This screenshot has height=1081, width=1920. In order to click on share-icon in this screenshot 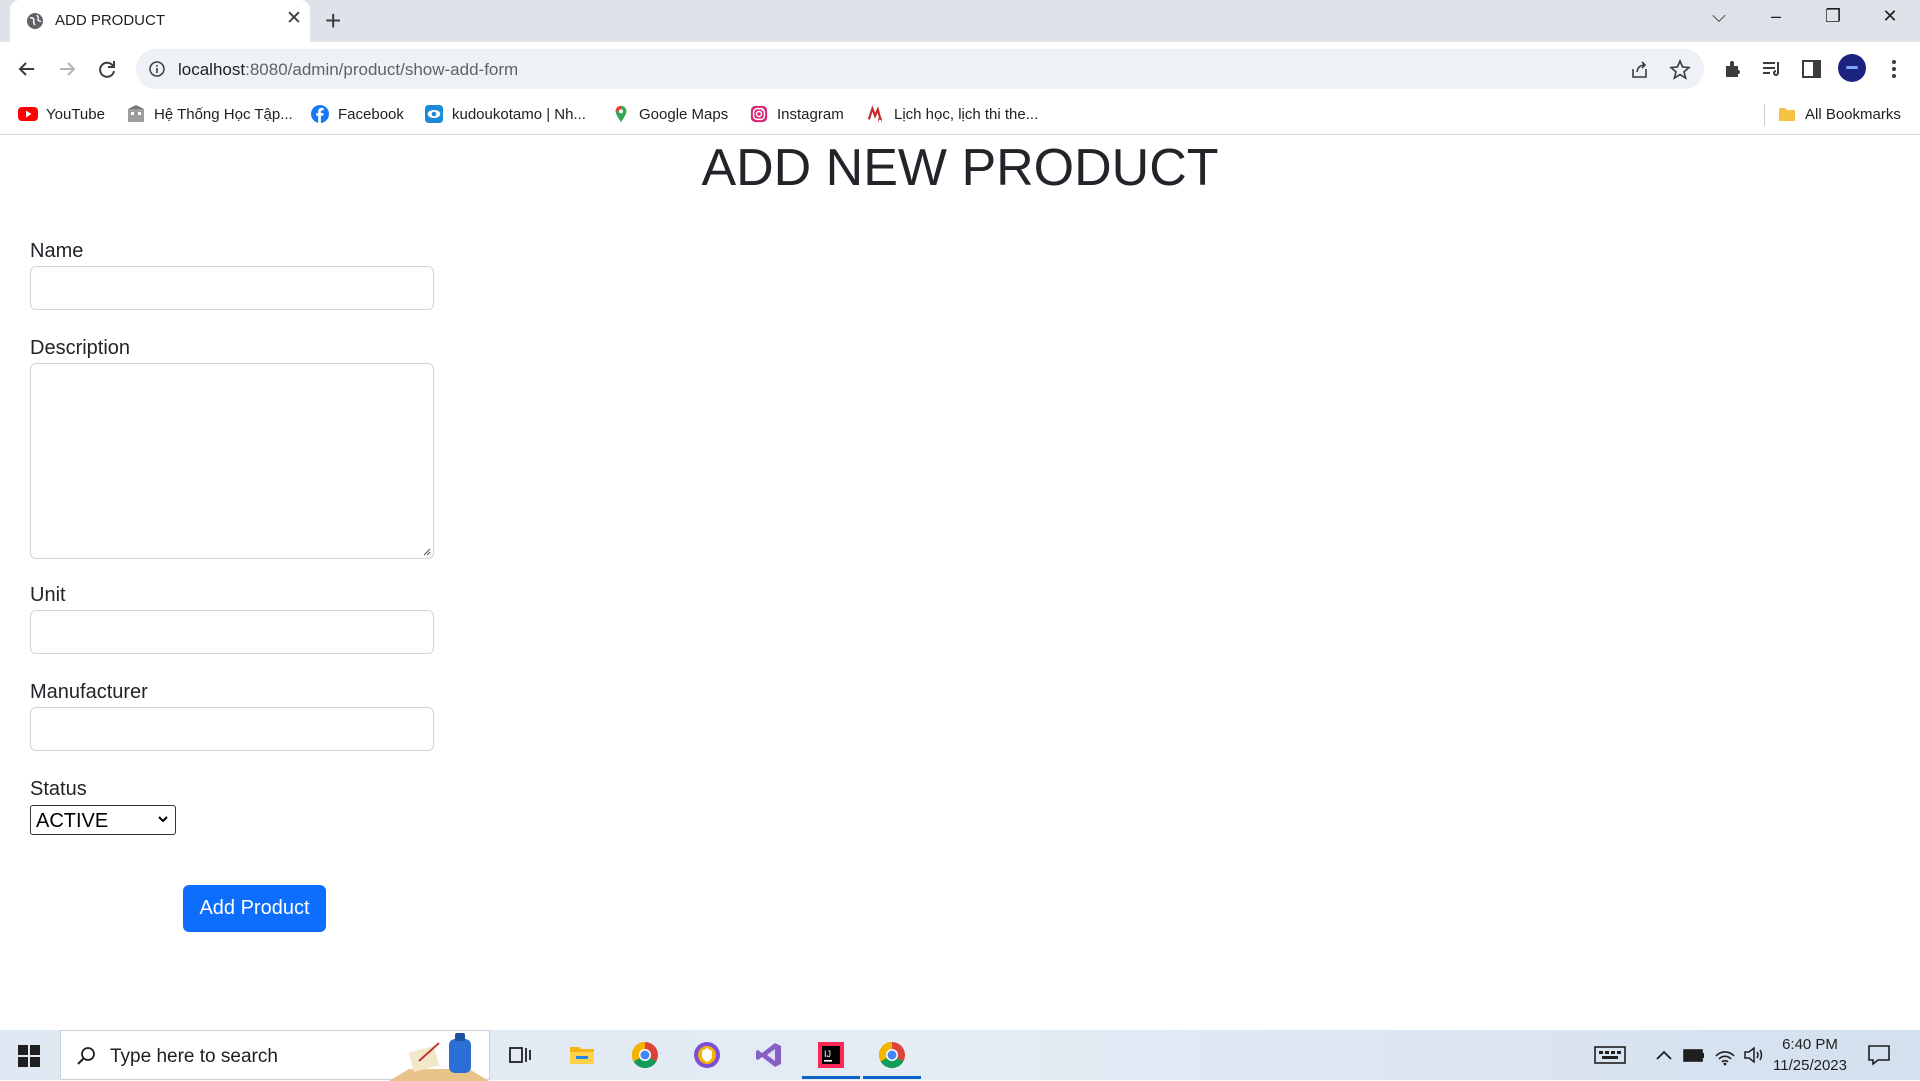, I will do `click(1640, 70)`.